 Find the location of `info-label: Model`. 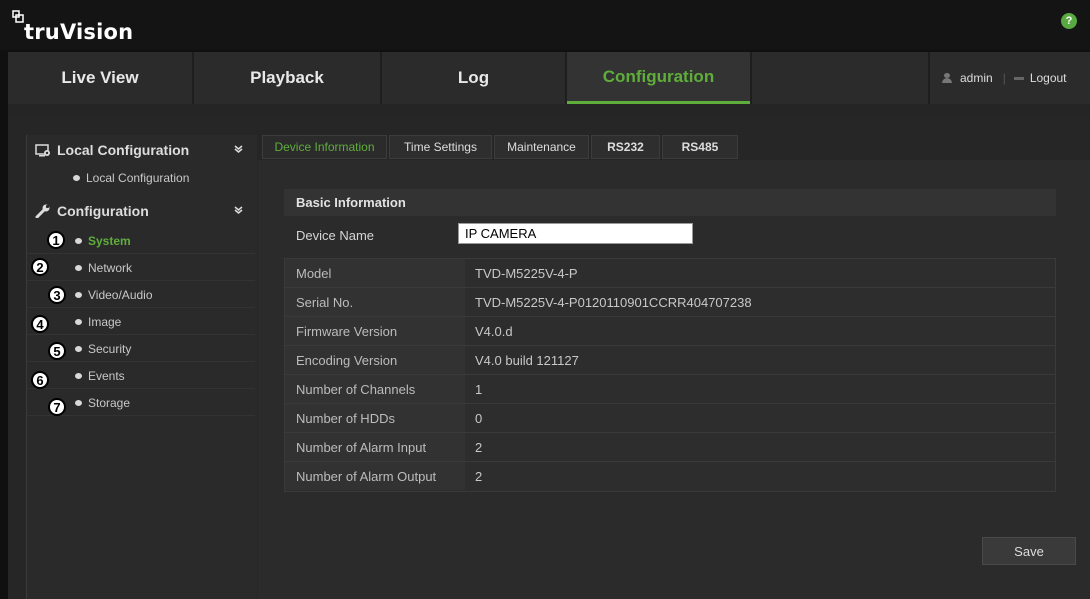

info-label: Model is located at coordinates (375, 273).